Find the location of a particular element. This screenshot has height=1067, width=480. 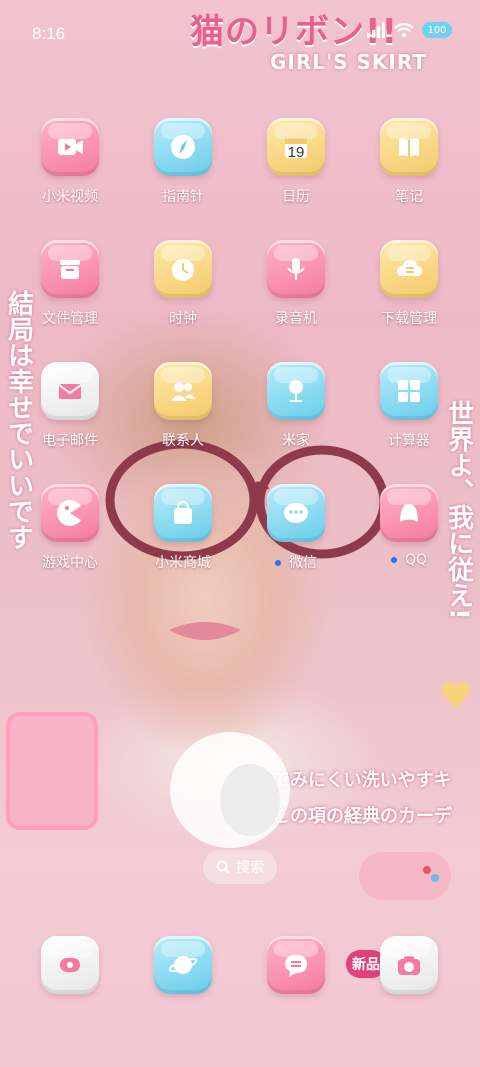

folder-icon is located at coordinates (70, 269).